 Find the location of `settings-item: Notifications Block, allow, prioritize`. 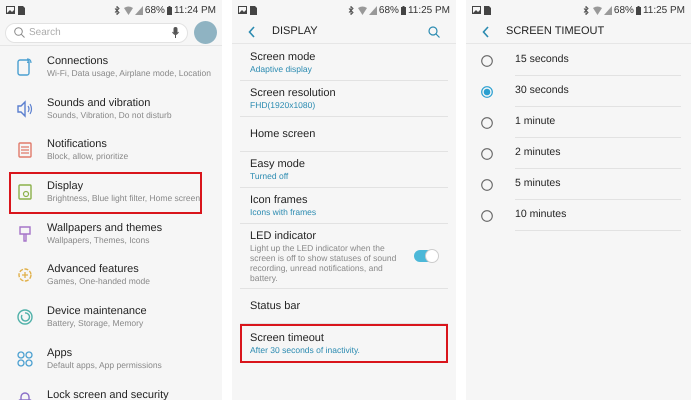

settings-item: Notifications Block, allow, prioritize is located at coordinates (105, 151).